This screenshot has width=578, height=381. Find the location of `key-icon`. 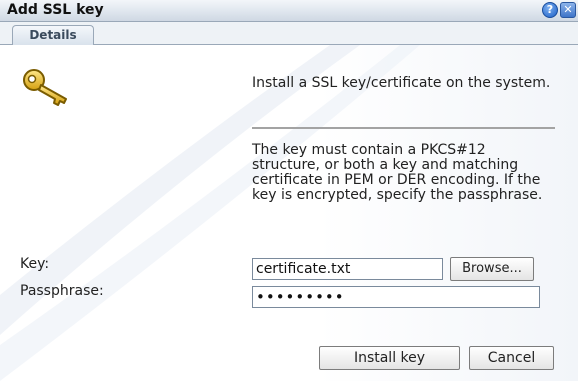

key-icon is located at coordinates (45, 87).